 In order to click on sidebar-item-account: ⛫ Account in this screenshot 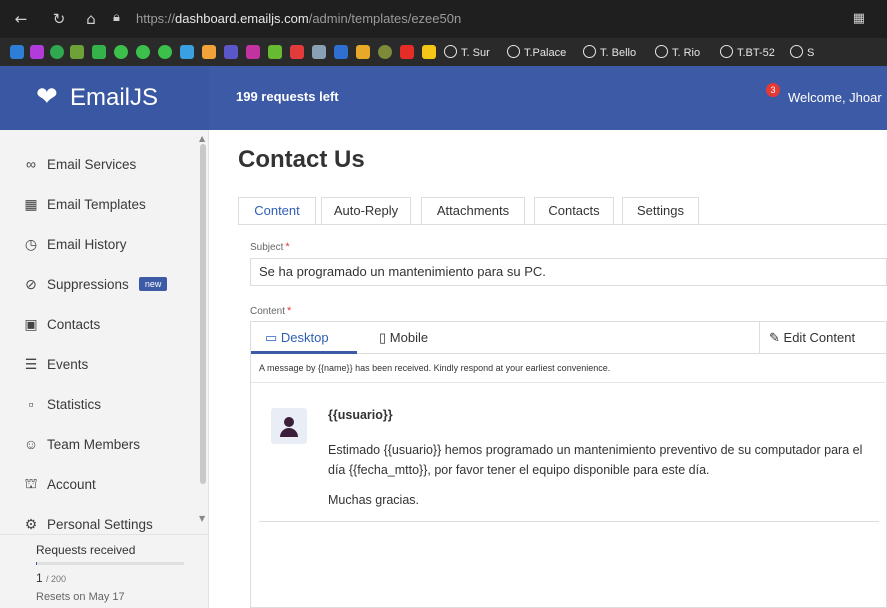, I will do `click(59, 484)`.